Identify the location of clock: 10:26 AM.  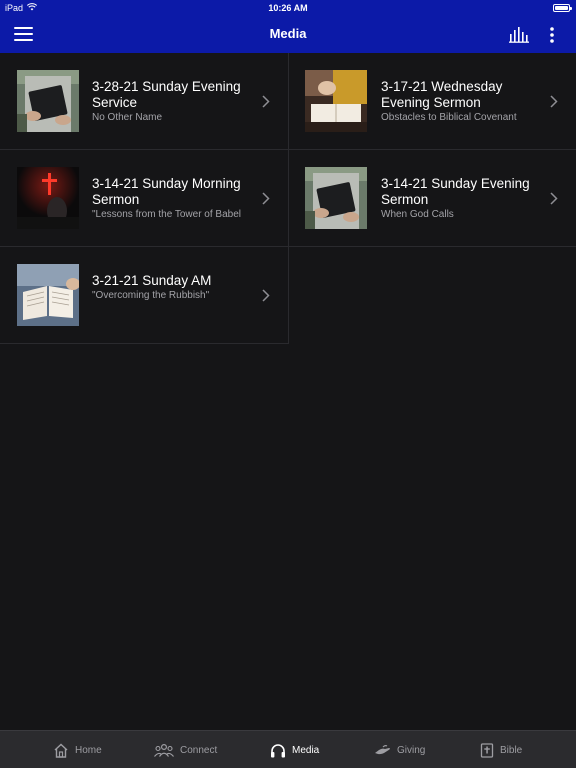
(288, 8).